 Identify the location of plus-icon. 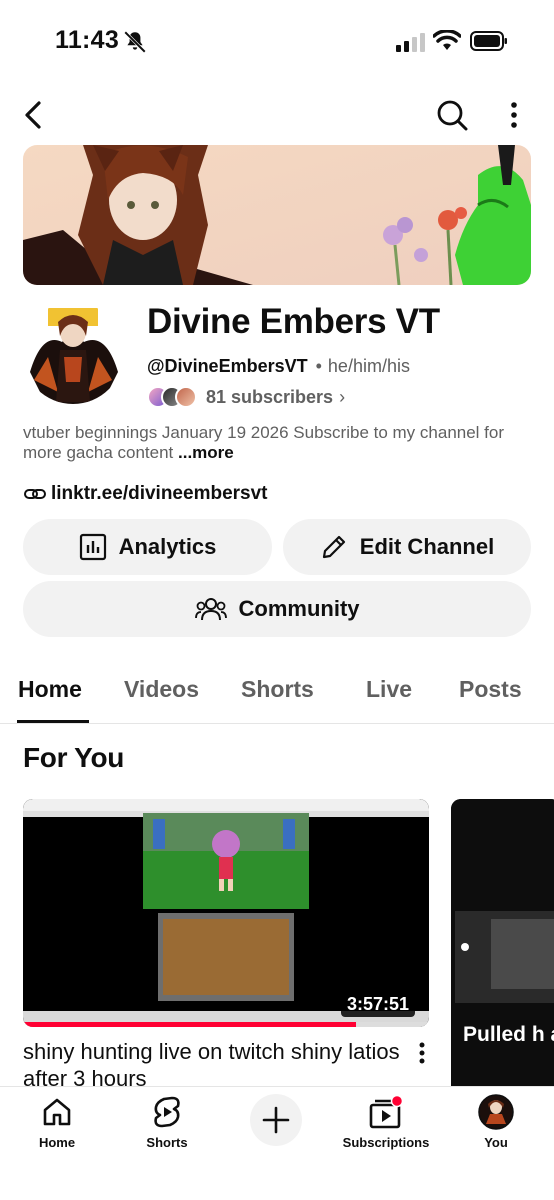
(276, 1120).